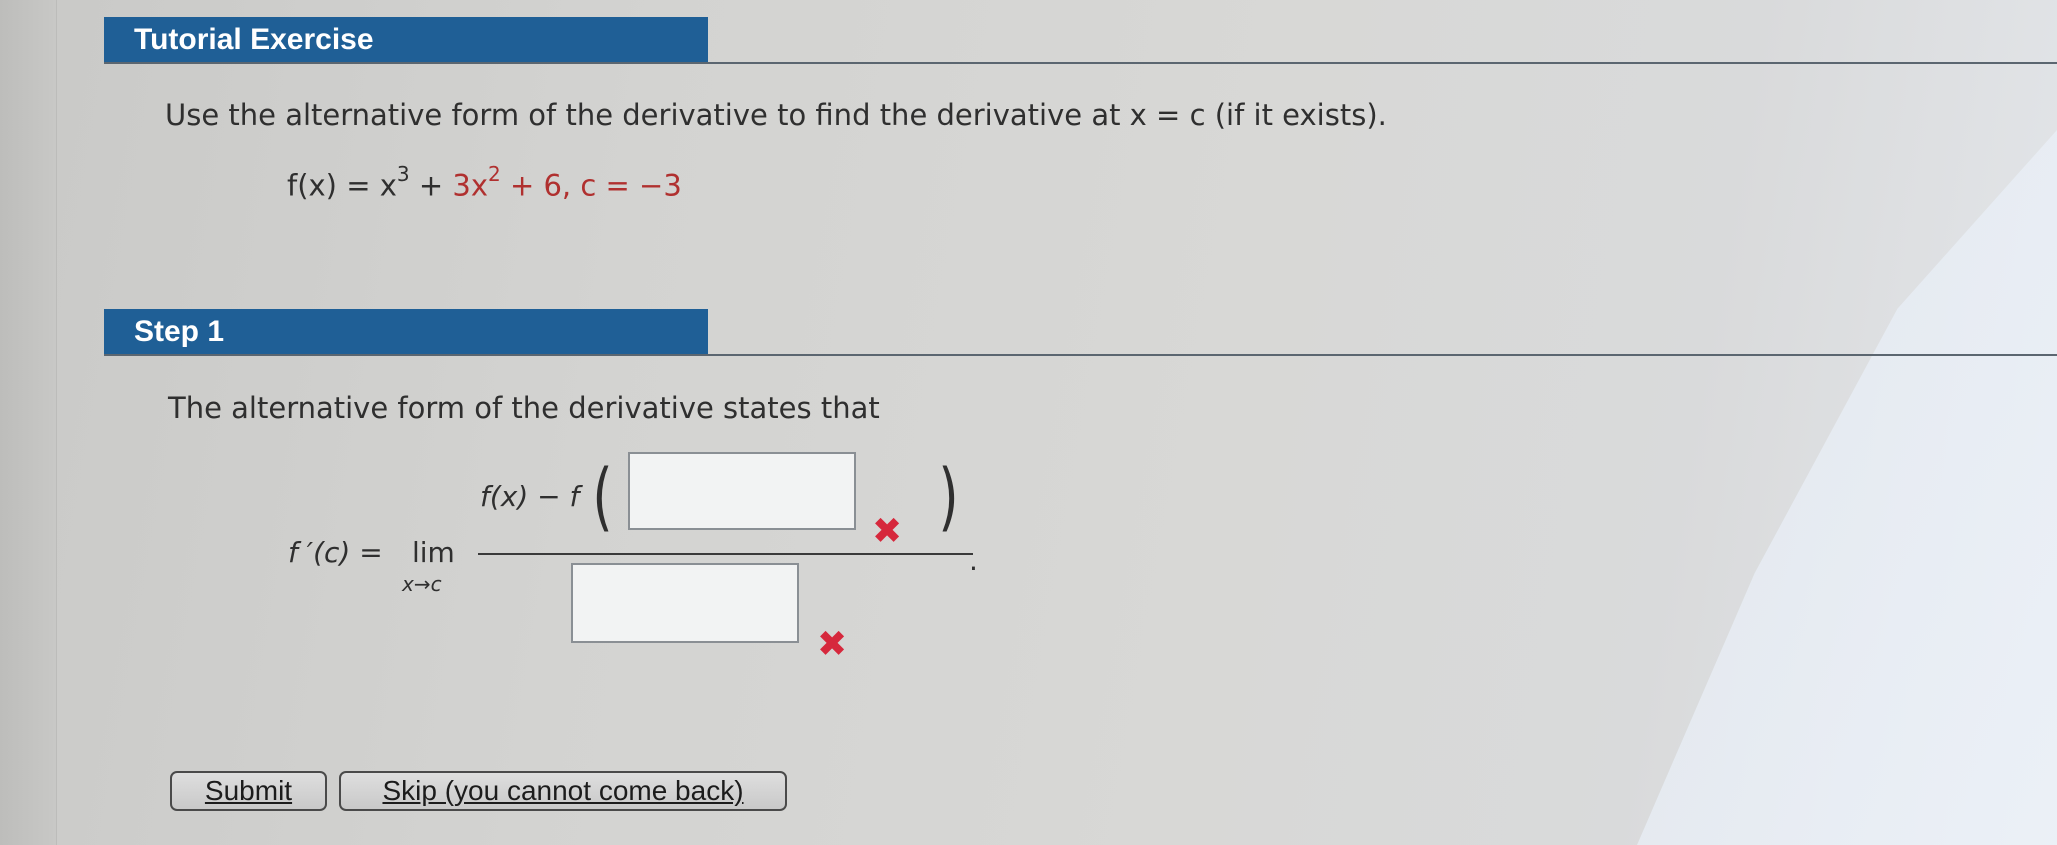  Describe the element at coordinates (431, 185) in the screenshot. I see `equation-plus: +` at that location.